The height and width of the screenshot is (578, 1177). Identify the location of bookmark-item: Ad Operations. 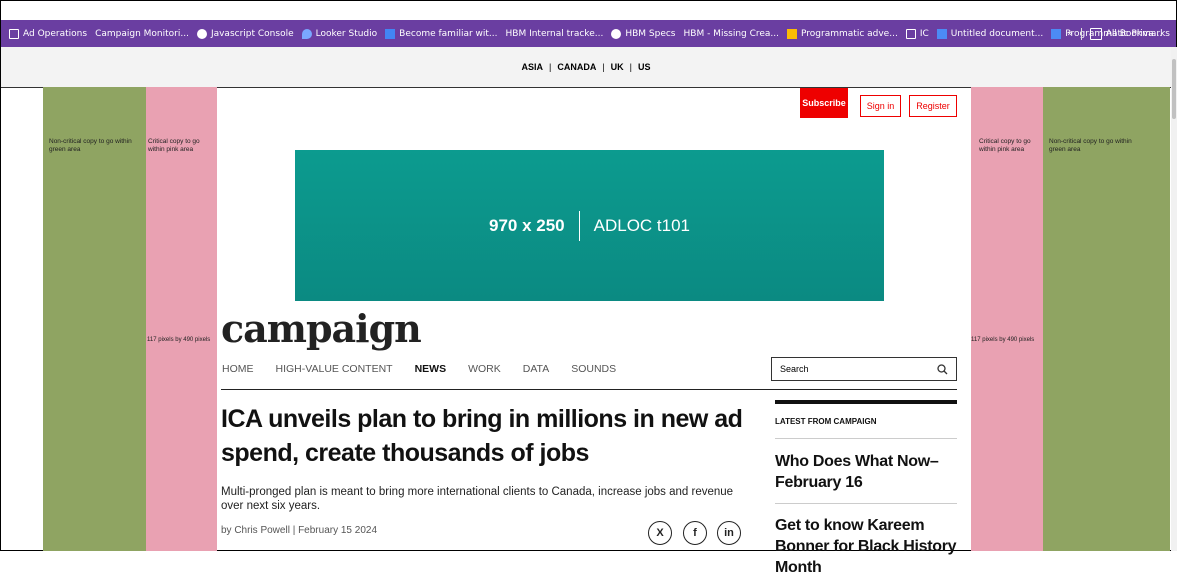
(48, 33).